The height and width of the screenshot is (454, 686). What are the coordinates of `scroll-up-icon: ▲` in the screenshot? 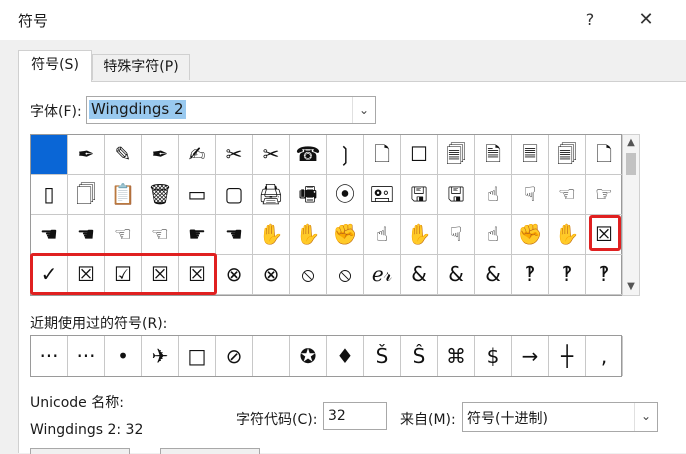 It's located at (631, 143).